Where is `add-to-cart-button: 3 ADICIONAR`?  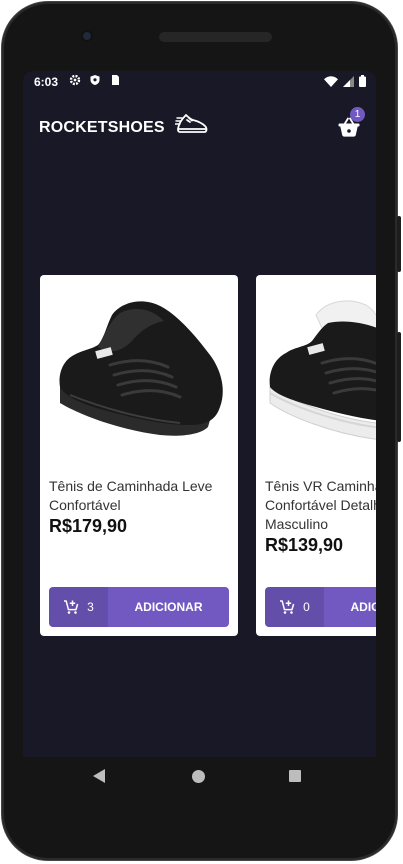
add-to-cart-button: 3 ADICIONAR is located at coordinates (139, 607).